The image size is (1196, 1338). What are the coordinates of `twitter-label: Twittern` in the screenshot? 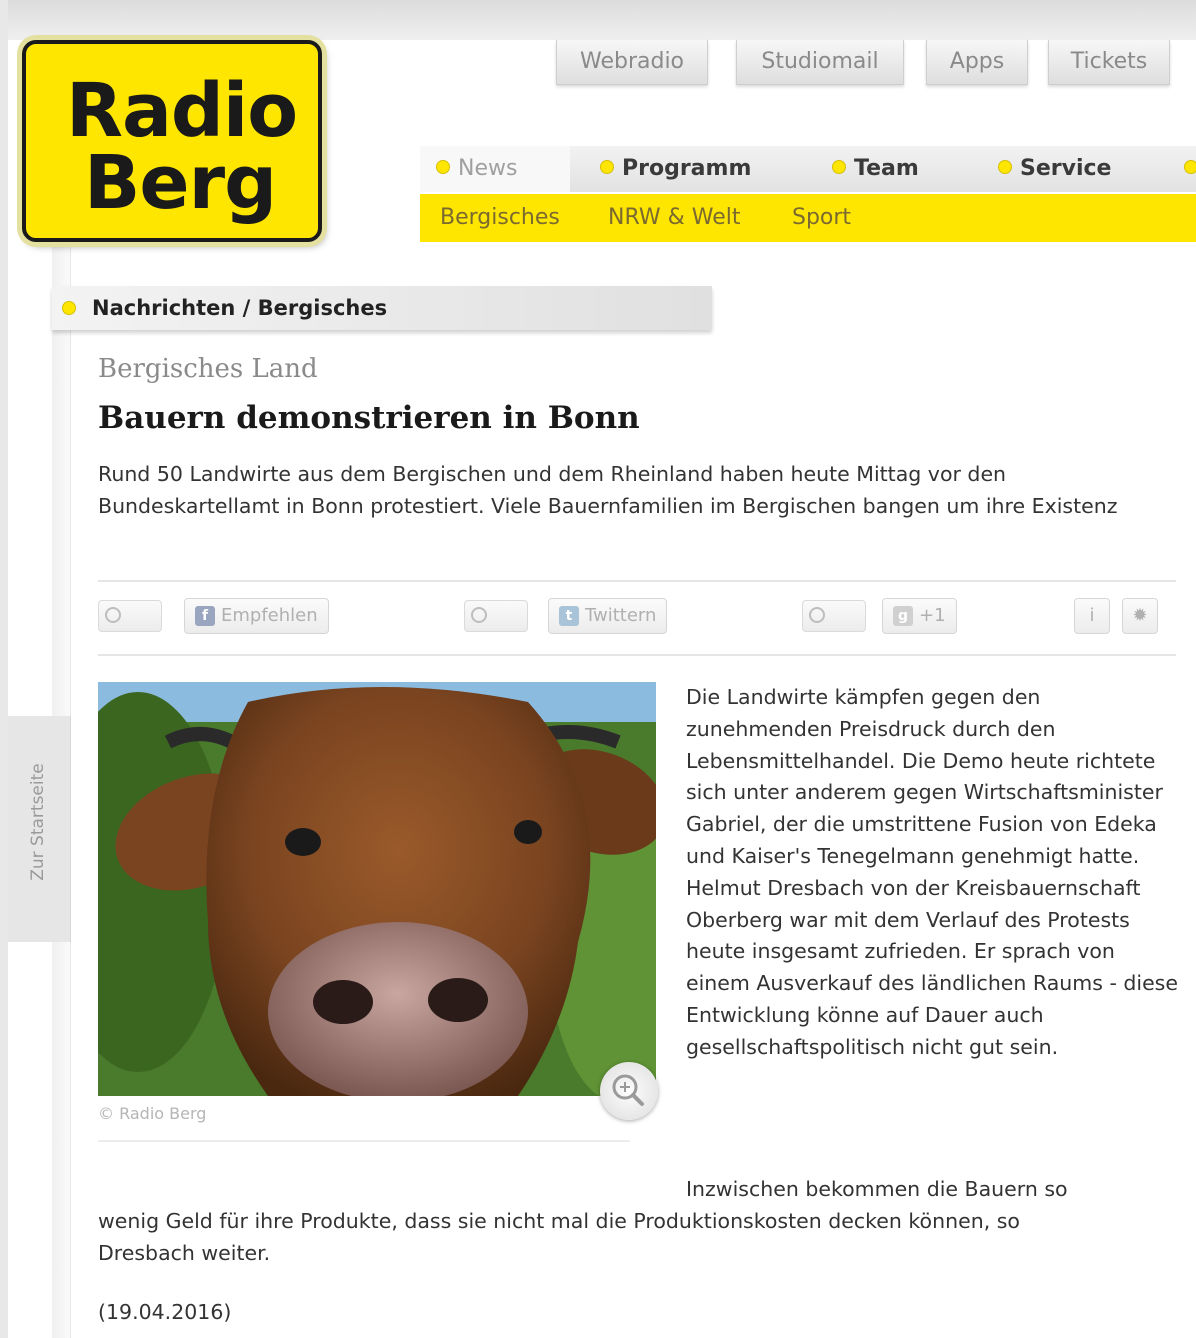 It's located at (621, 615).